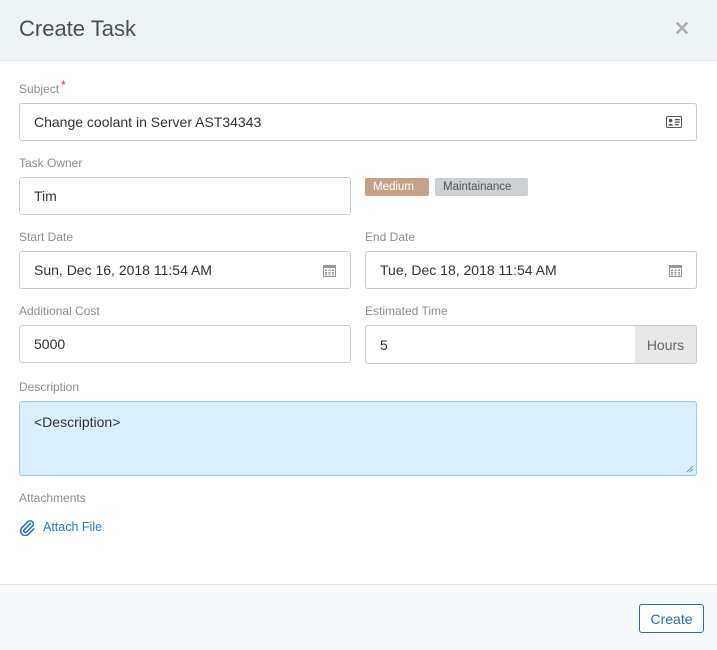 The image size is (717, 650). Describe the element at coordinates (51, 163) in the screenshot. I see `task-owner-label: Task Owner` at that location.